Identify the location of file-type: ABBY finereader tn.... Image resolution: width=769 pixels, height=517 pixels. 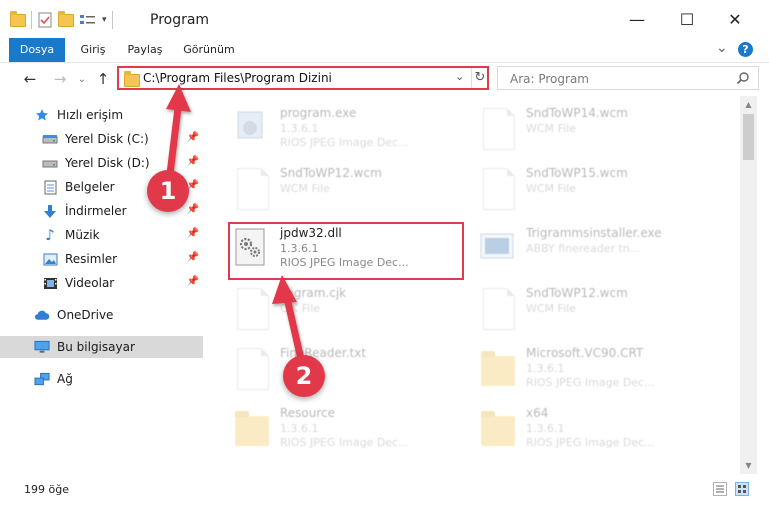
(583, 248).